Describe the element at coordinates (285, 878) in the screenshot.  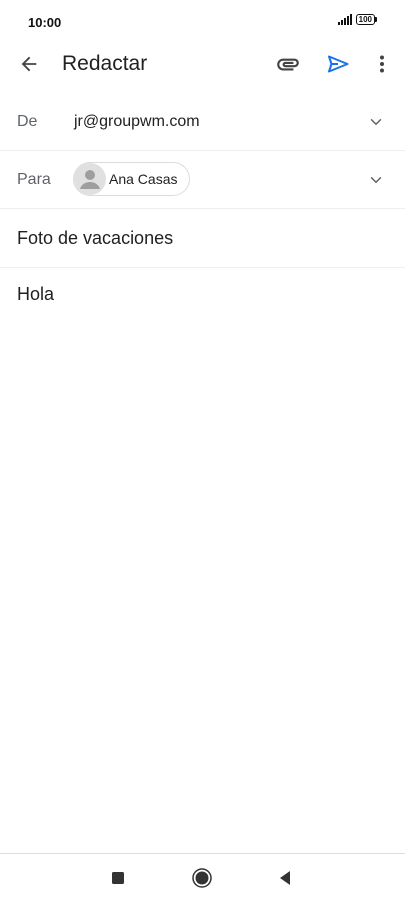
I see `back-icon` at that location.